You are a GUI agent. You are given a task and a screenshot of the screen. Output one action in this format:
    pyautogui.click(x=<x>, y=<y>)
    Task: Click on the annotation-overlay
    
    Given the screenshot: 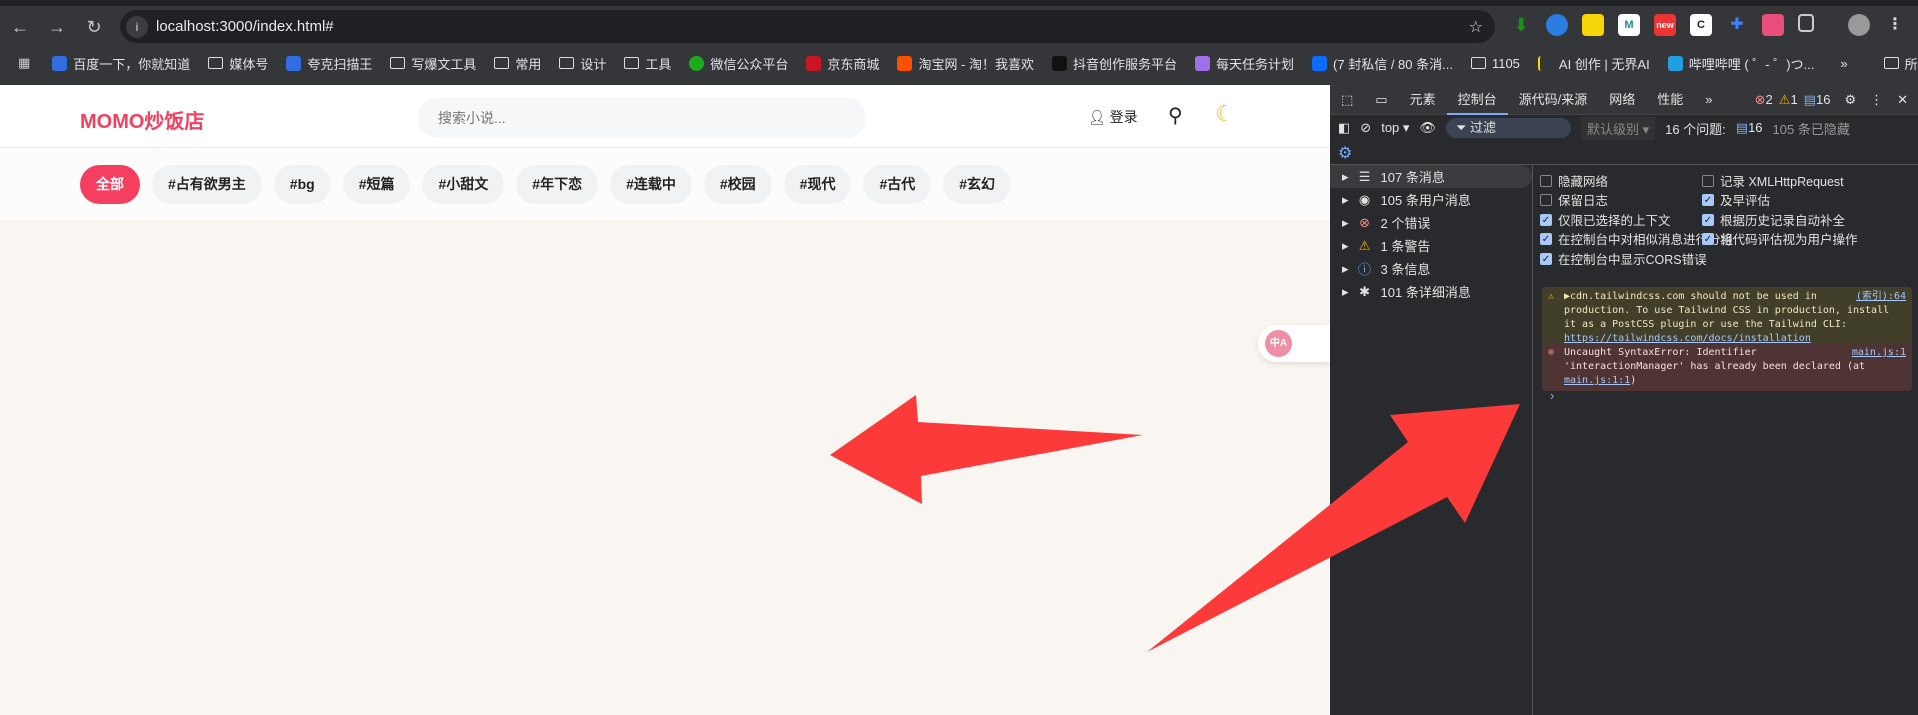 What is the action you would take?
    pyautogui.click(x=1175, y=523)
    